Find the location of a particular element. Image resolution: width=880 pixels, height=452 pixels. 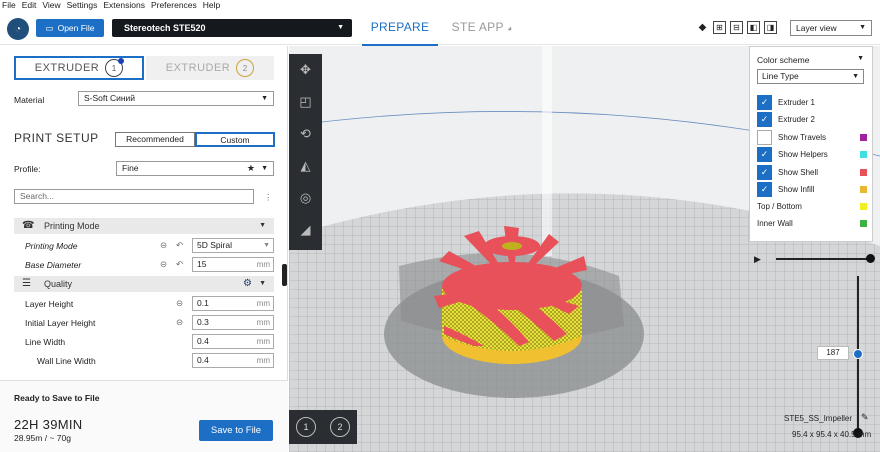

setting-name: Base Diameter is located at coordinates (53, 265).